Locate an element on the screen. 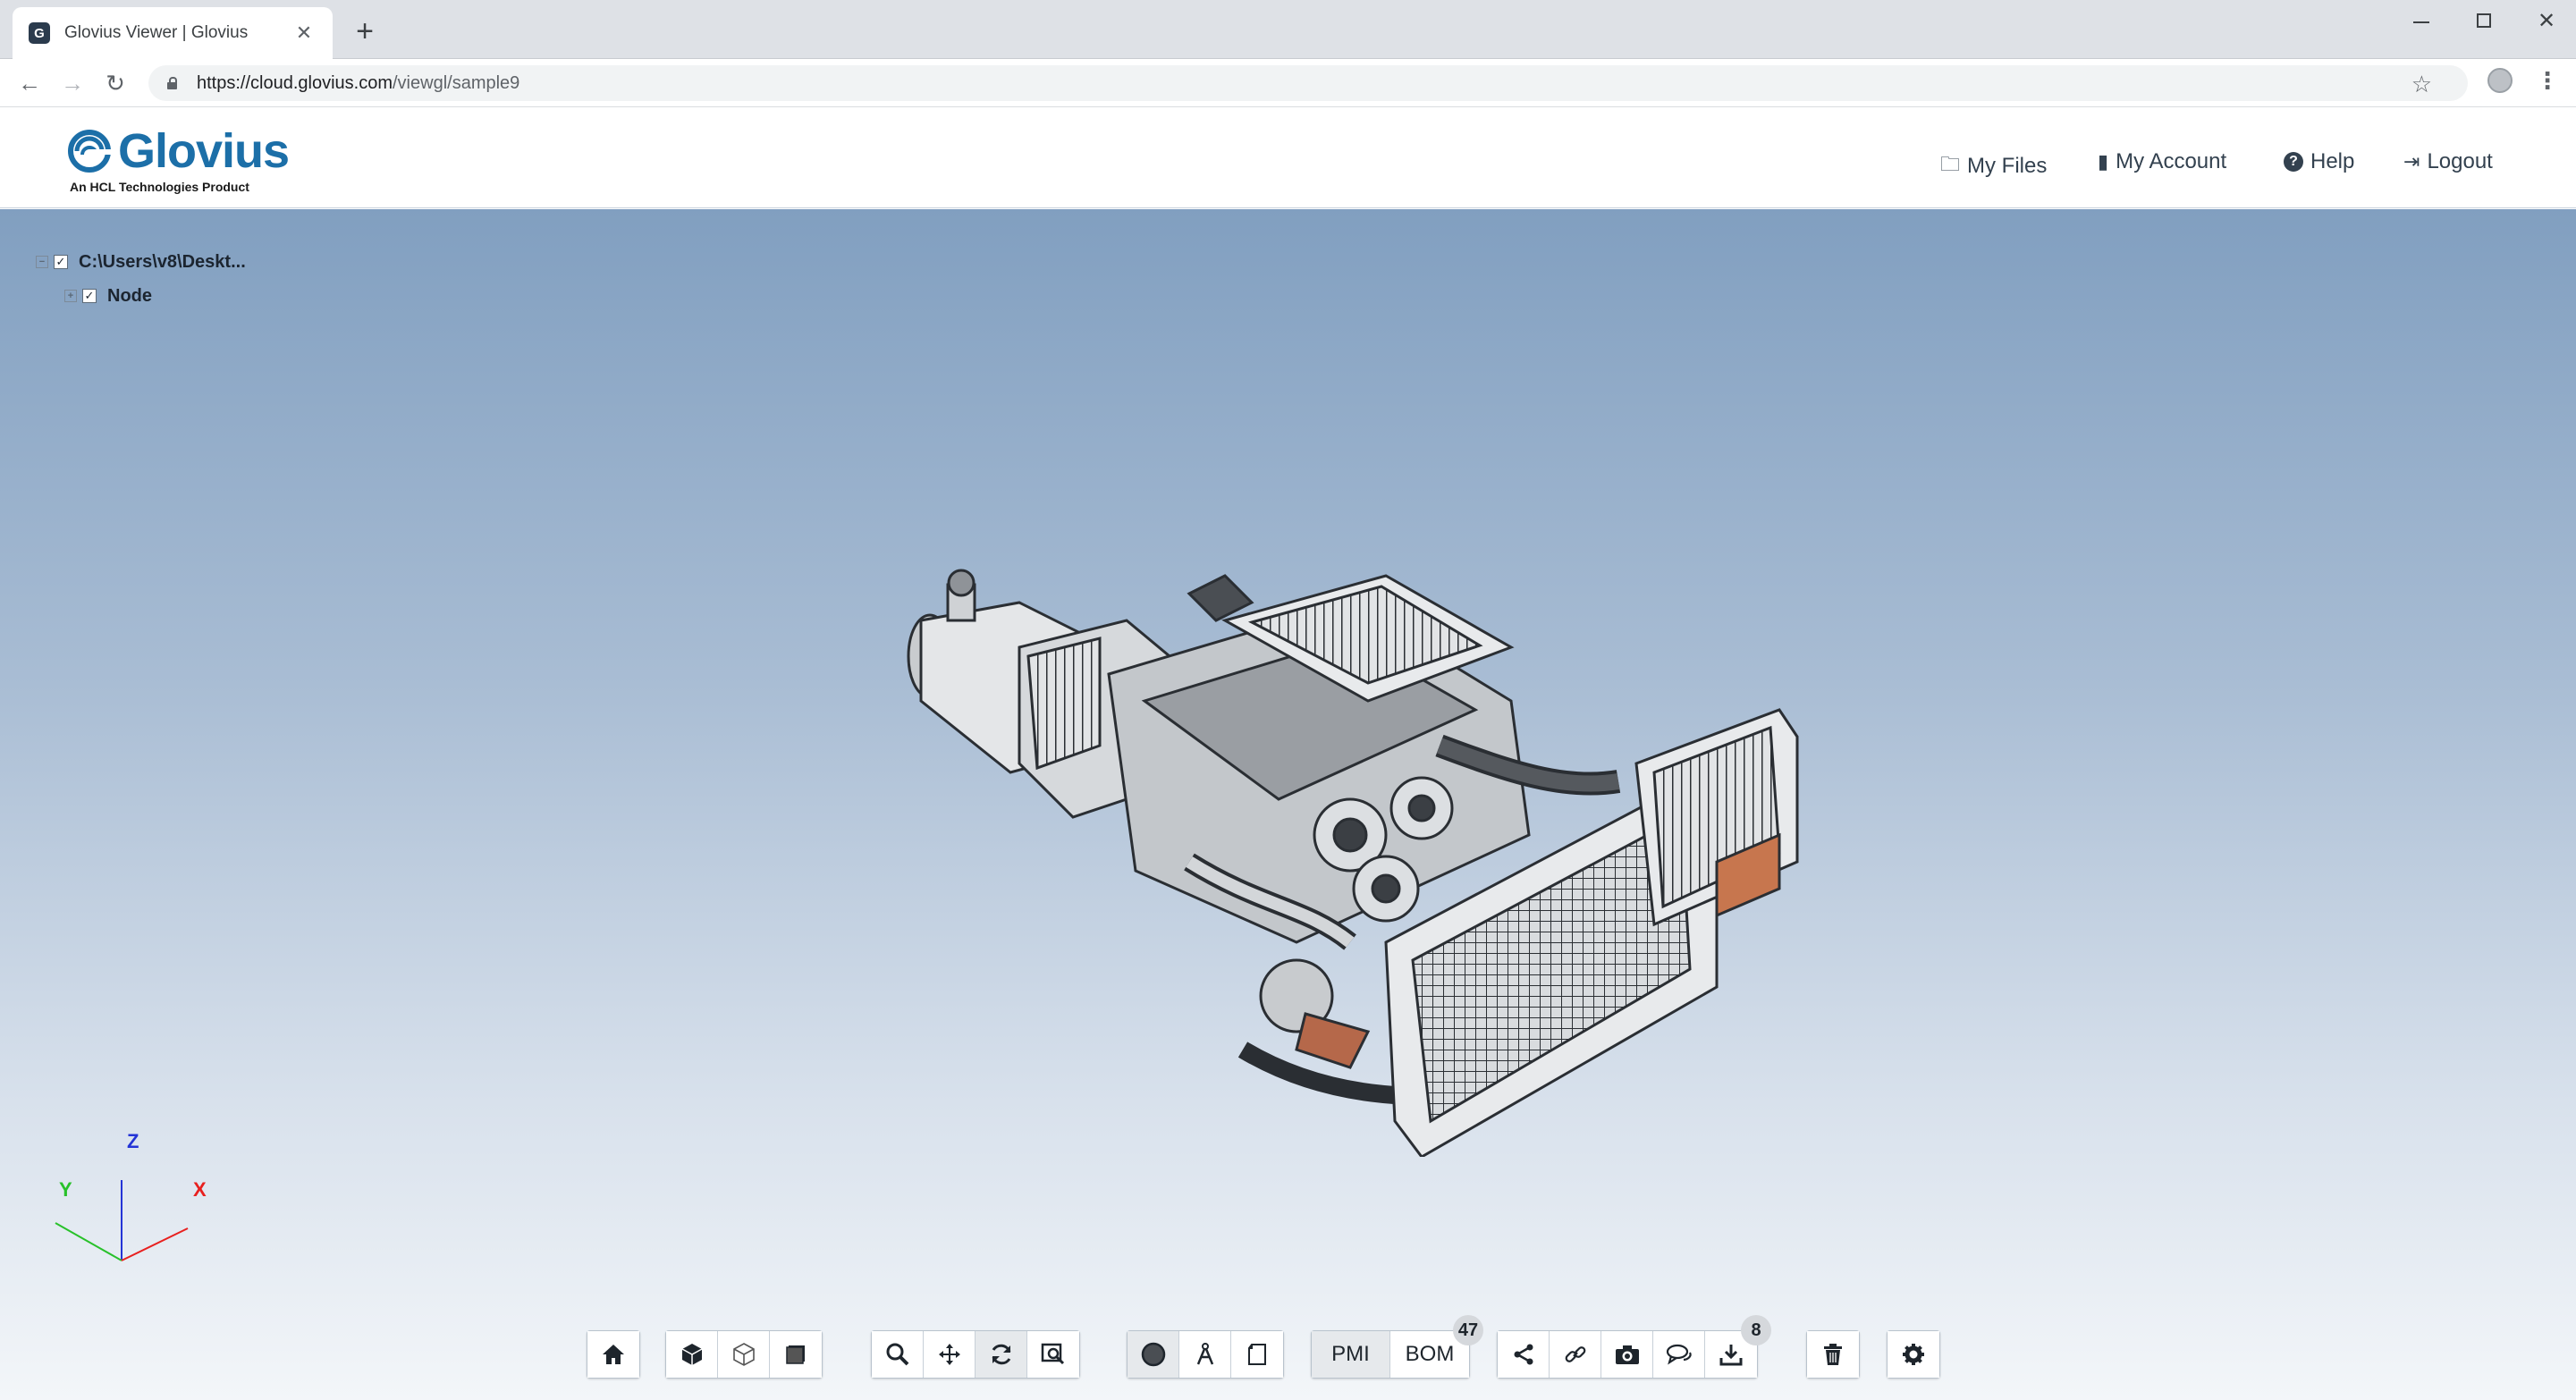  collapse-icon: − is located at coordinates (42, 262).